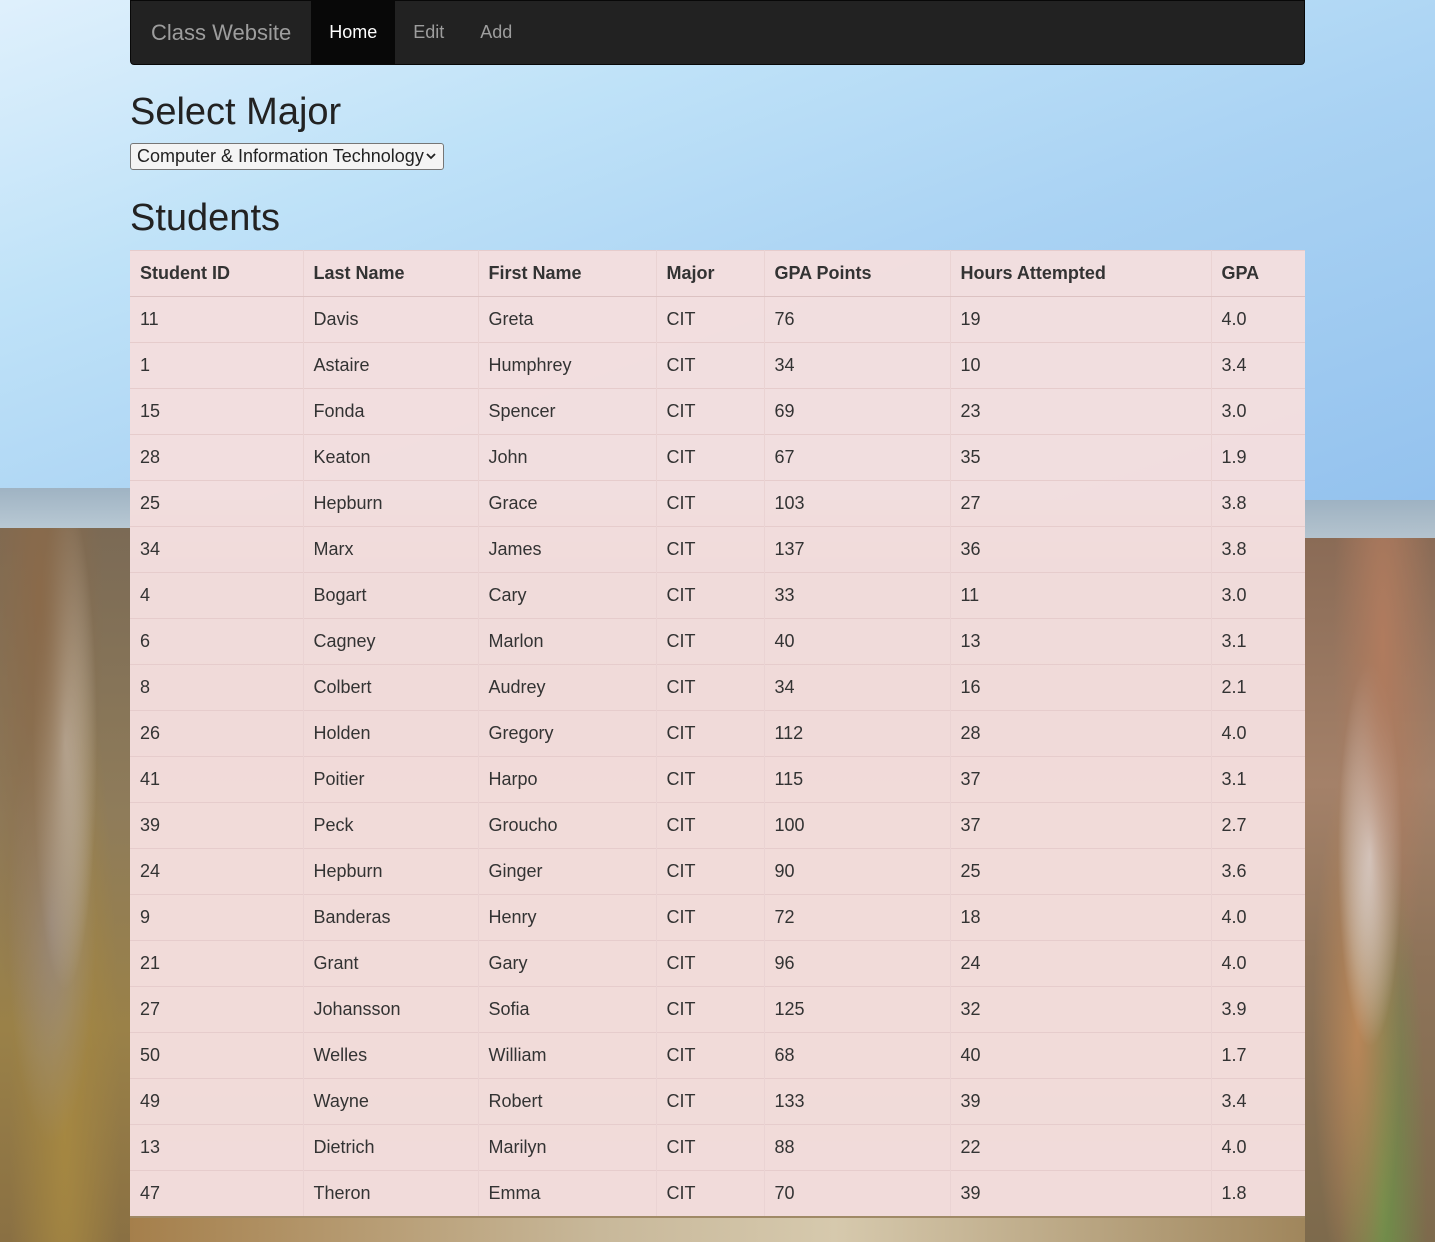  I want to click on cell-student-id: 13, so click(217, 1147).